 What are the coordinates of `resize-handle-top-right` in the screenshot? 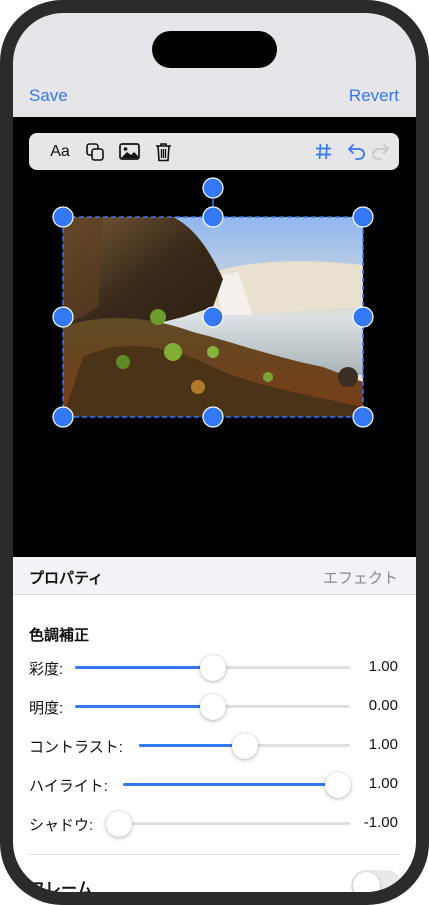 It's located at (363, 217).